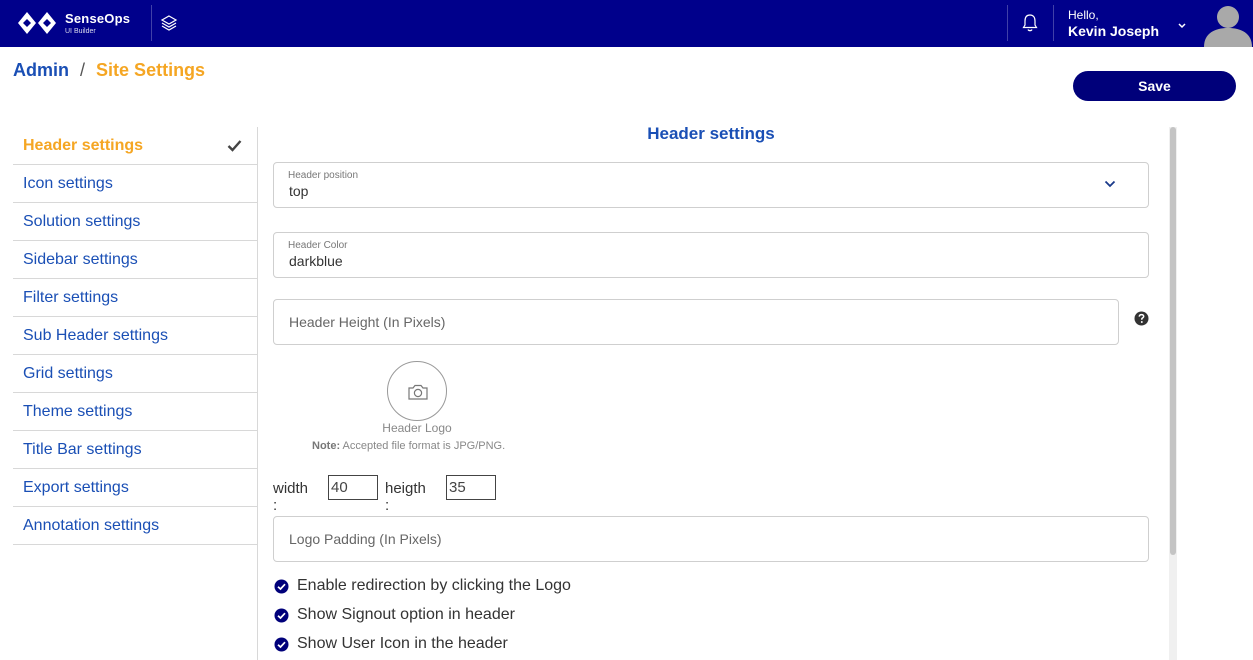  What do you see at coordinates (405, 497) in the screenshot?
I see `height-label: heigth :` at bounding box center [405, 497].